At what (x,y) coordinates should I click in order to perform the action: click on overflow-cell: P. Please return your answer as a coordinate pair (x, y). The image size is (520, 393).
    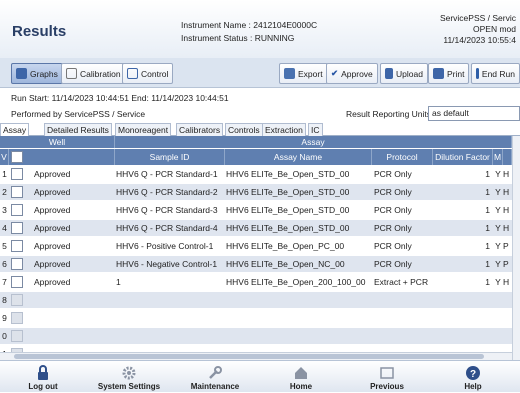
    Looking at the image, I should click on (506, 246).